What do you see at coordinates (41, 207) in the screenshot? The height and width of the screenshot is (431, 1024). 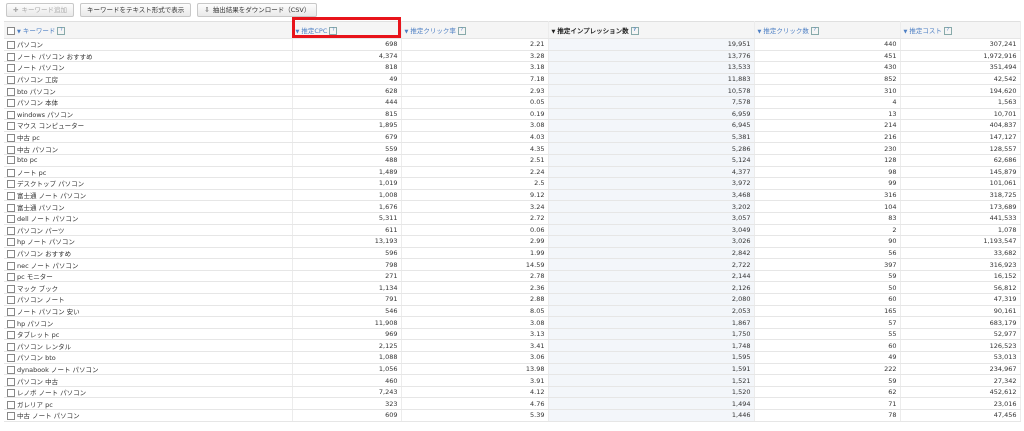 I see `keyword-text: 富士通 パソコン` at bounding box center [41, 207].